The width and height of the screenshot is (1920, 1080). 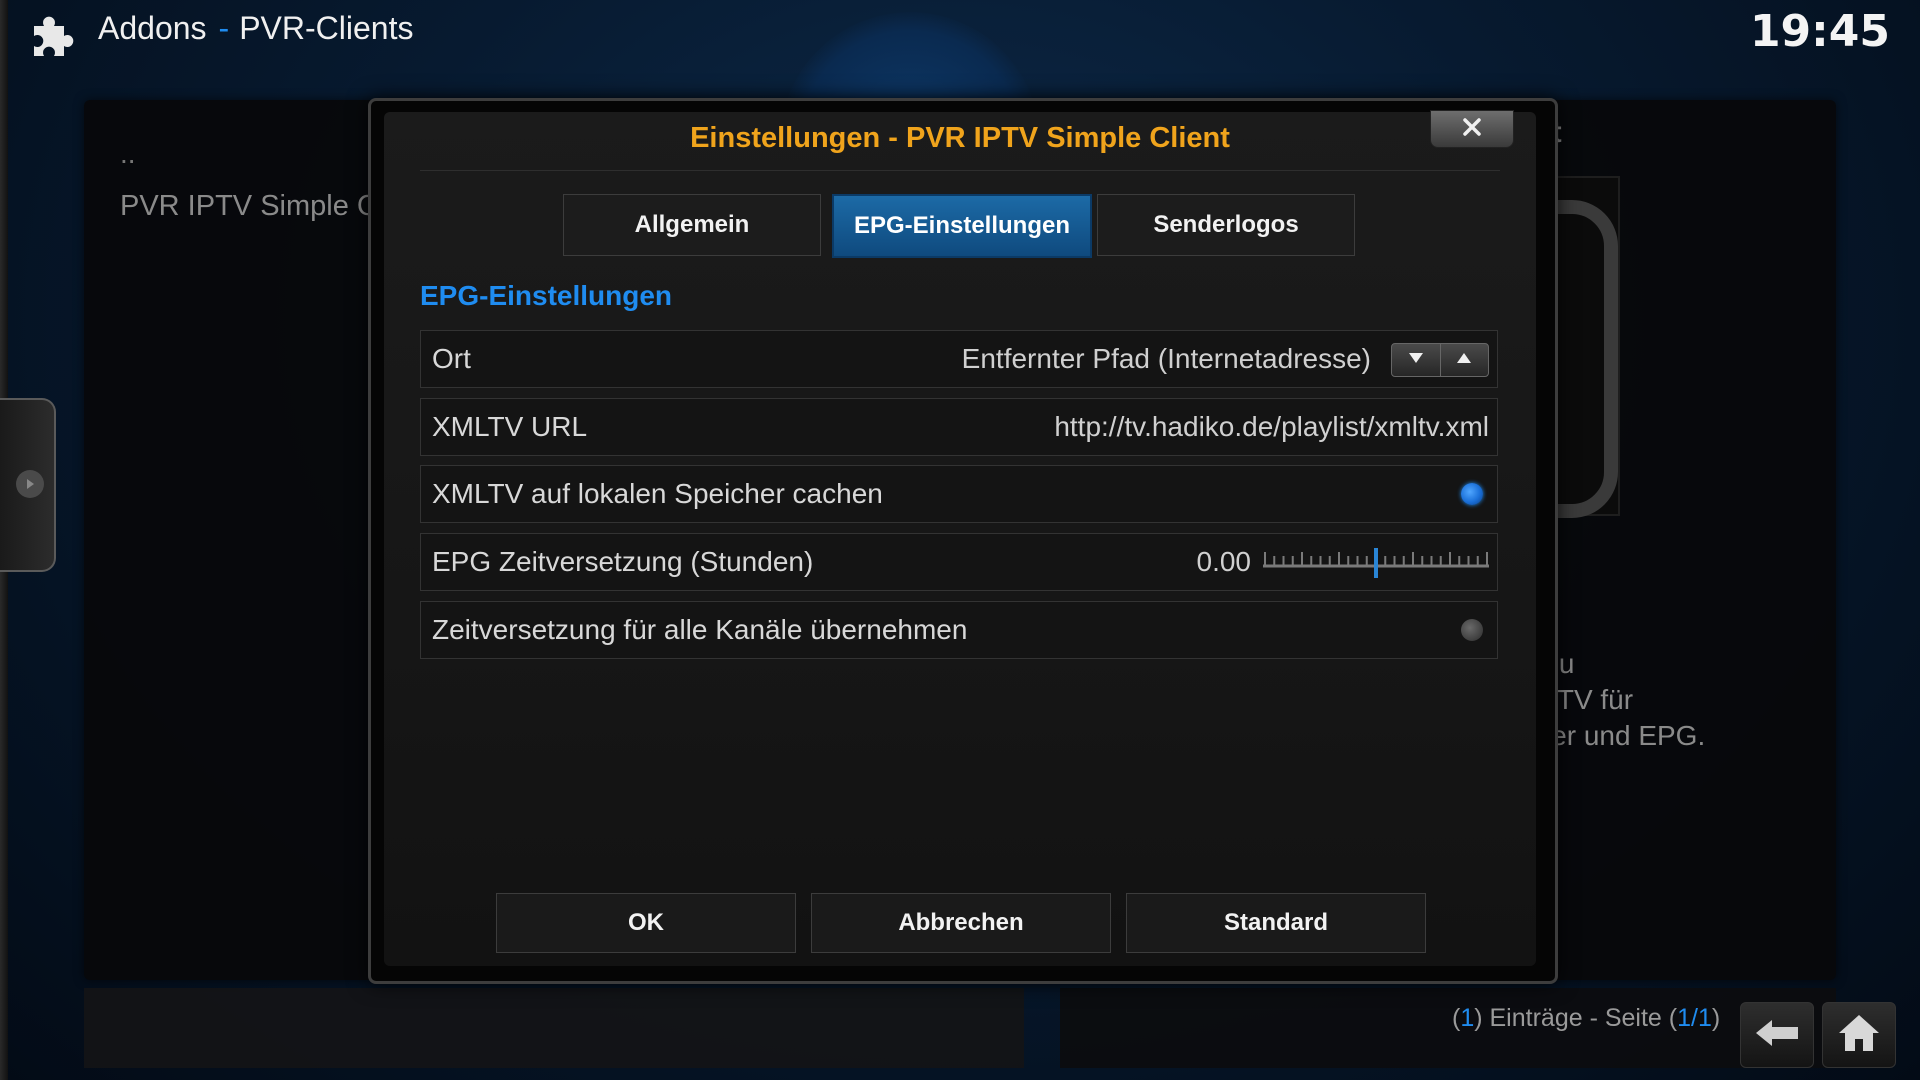 I want to click on close-button, so click(x=1472, y=129).